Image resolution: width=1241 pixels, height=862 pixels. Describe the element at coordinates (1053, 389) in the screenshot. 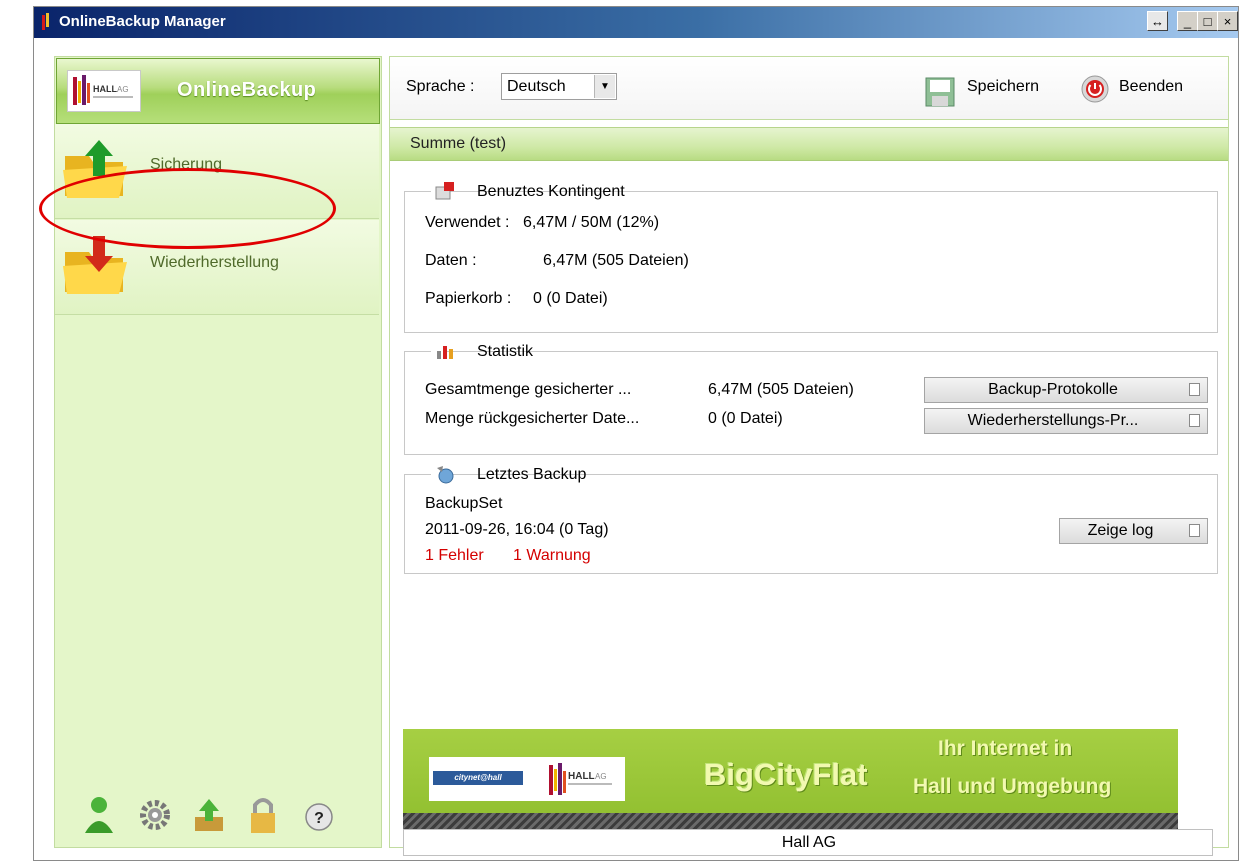

I see `backup-log-button-label: Backup-Protokolle` at that location.